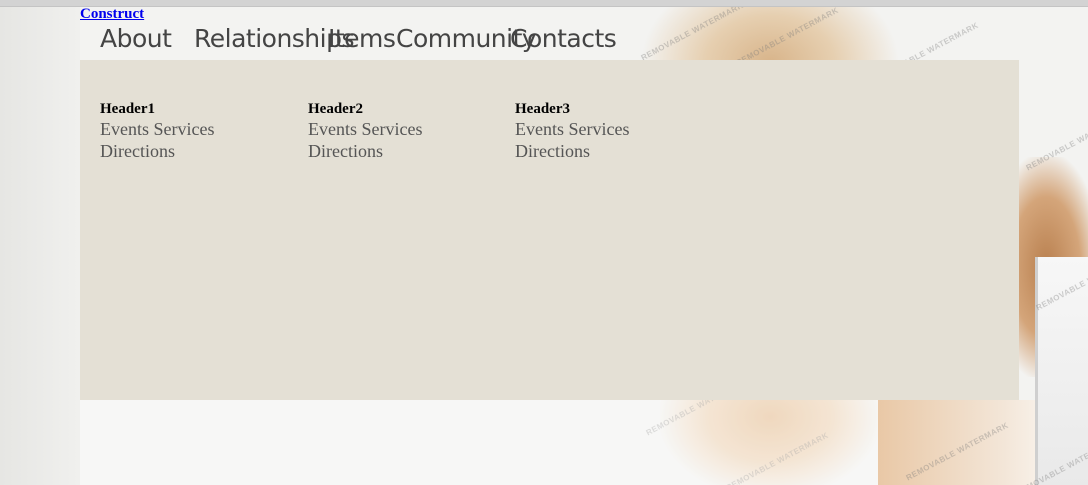 Image resolution: width=1088 pixels, height=485 pixels. Describe the element at coordinates (362, 38) in the screenshot. I see `nav-item-items: Items` at that location.